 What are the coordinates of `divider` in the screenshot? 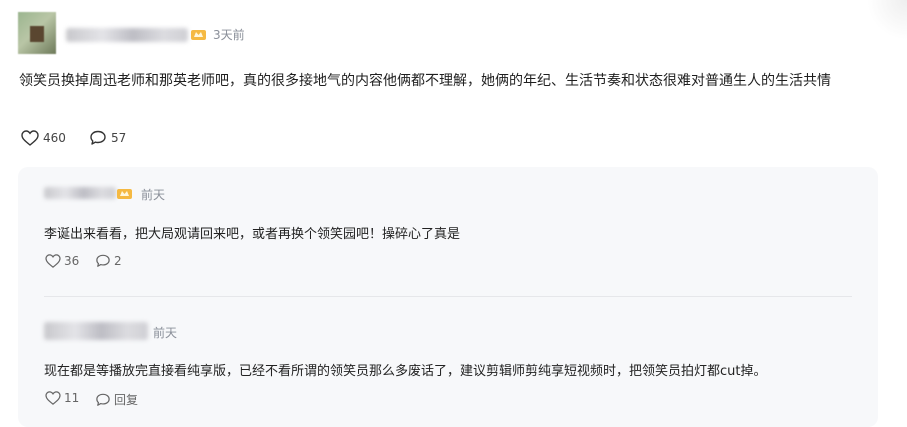 It's located at (448, 296).